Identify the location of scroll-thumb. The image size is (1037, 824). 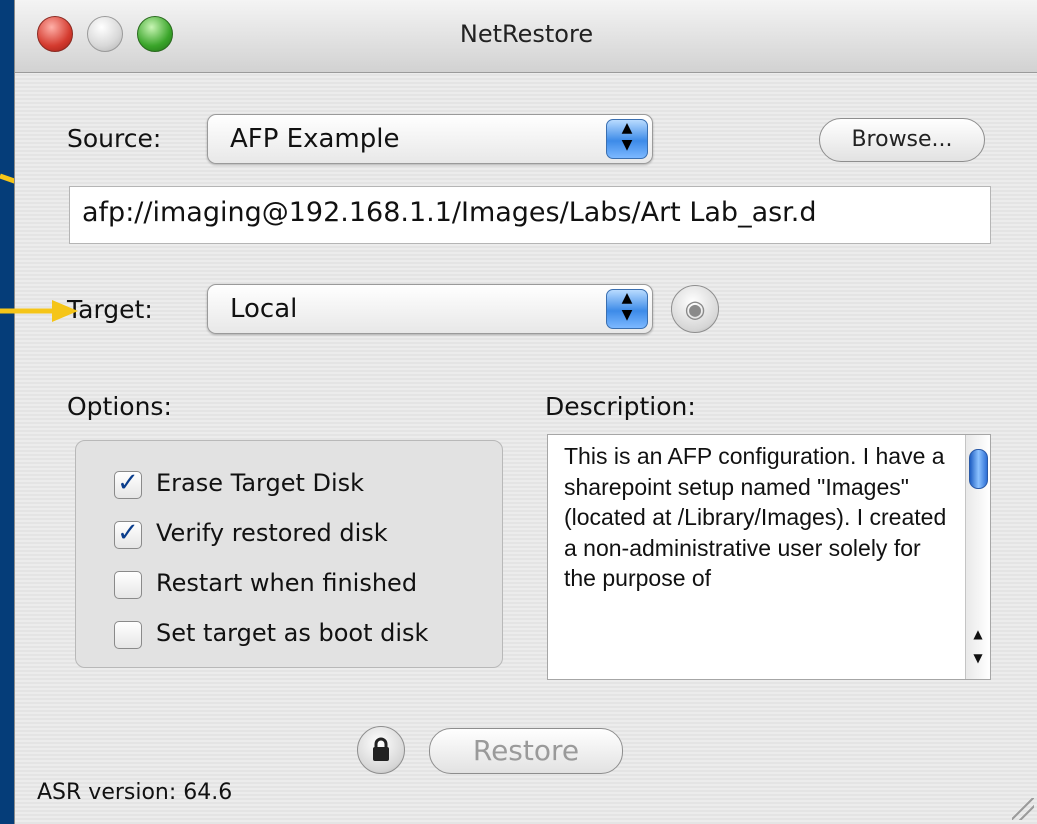
(978, 469).